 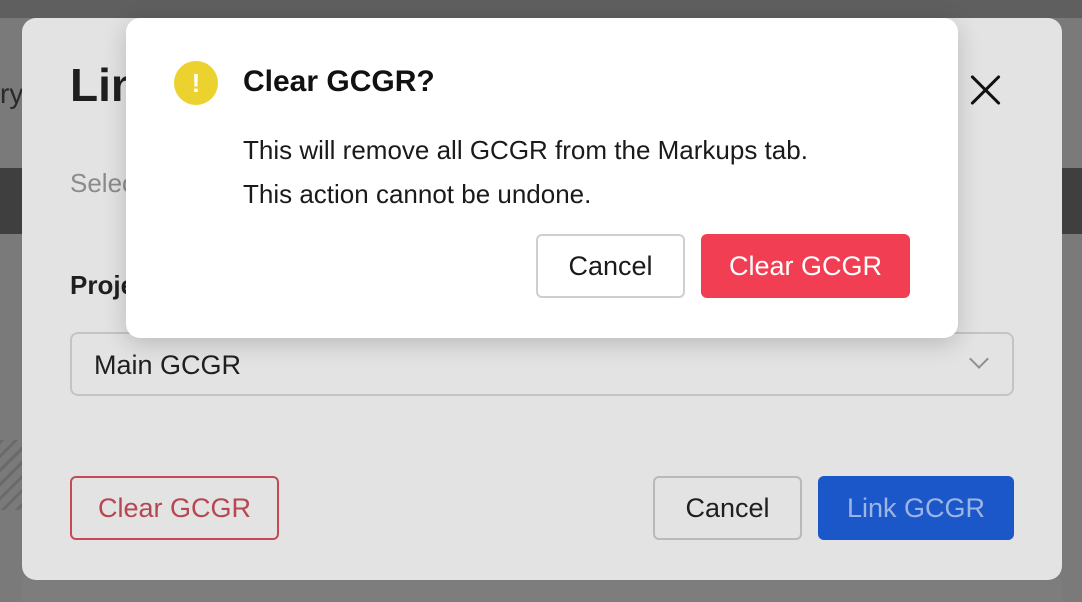 What do you see at coordinates (339, 81) in the screenshot?
I see `confirm-title: Clear GCGR?` at bounding box center [339, 81].